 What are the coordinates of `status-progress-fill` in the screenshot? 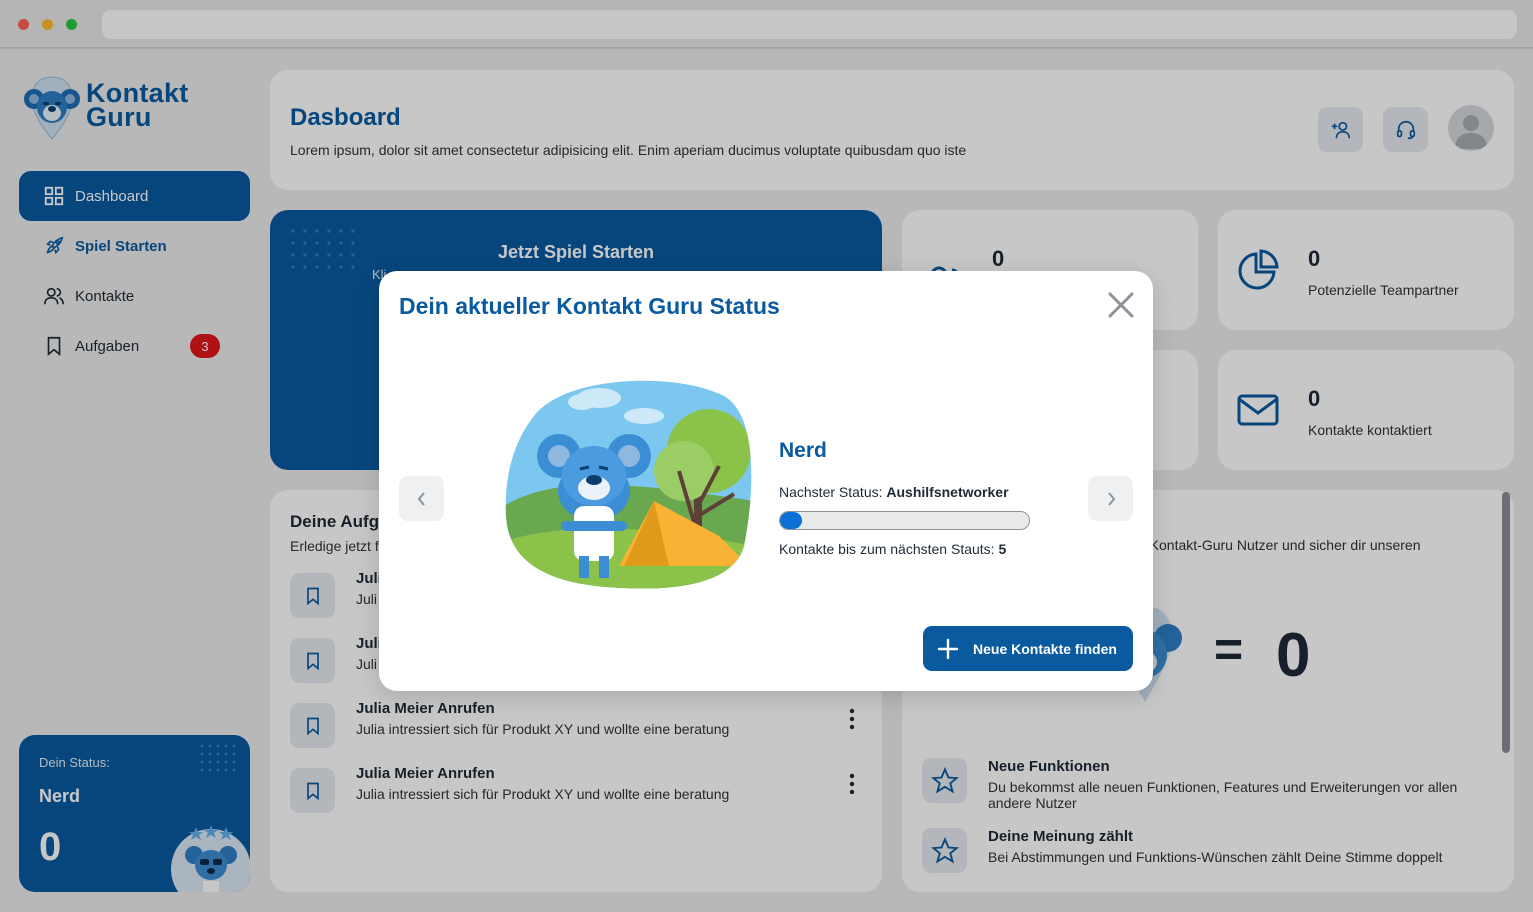 It's located at (791, 520).